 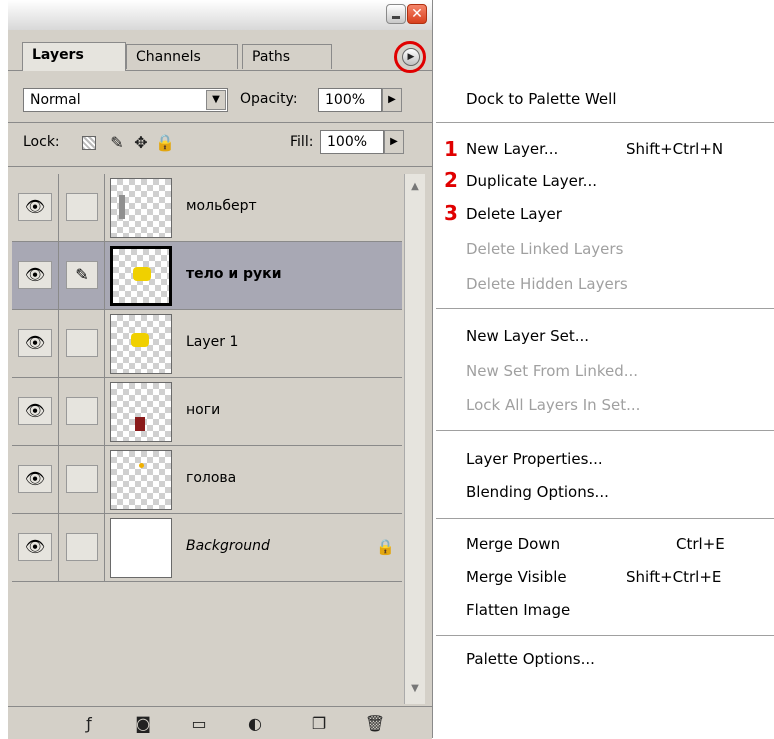 What do you see at coordinates (89, 143) in the screenshot?
I see `lock-transparent-pixels-icon` at bounding box center [89, 143].